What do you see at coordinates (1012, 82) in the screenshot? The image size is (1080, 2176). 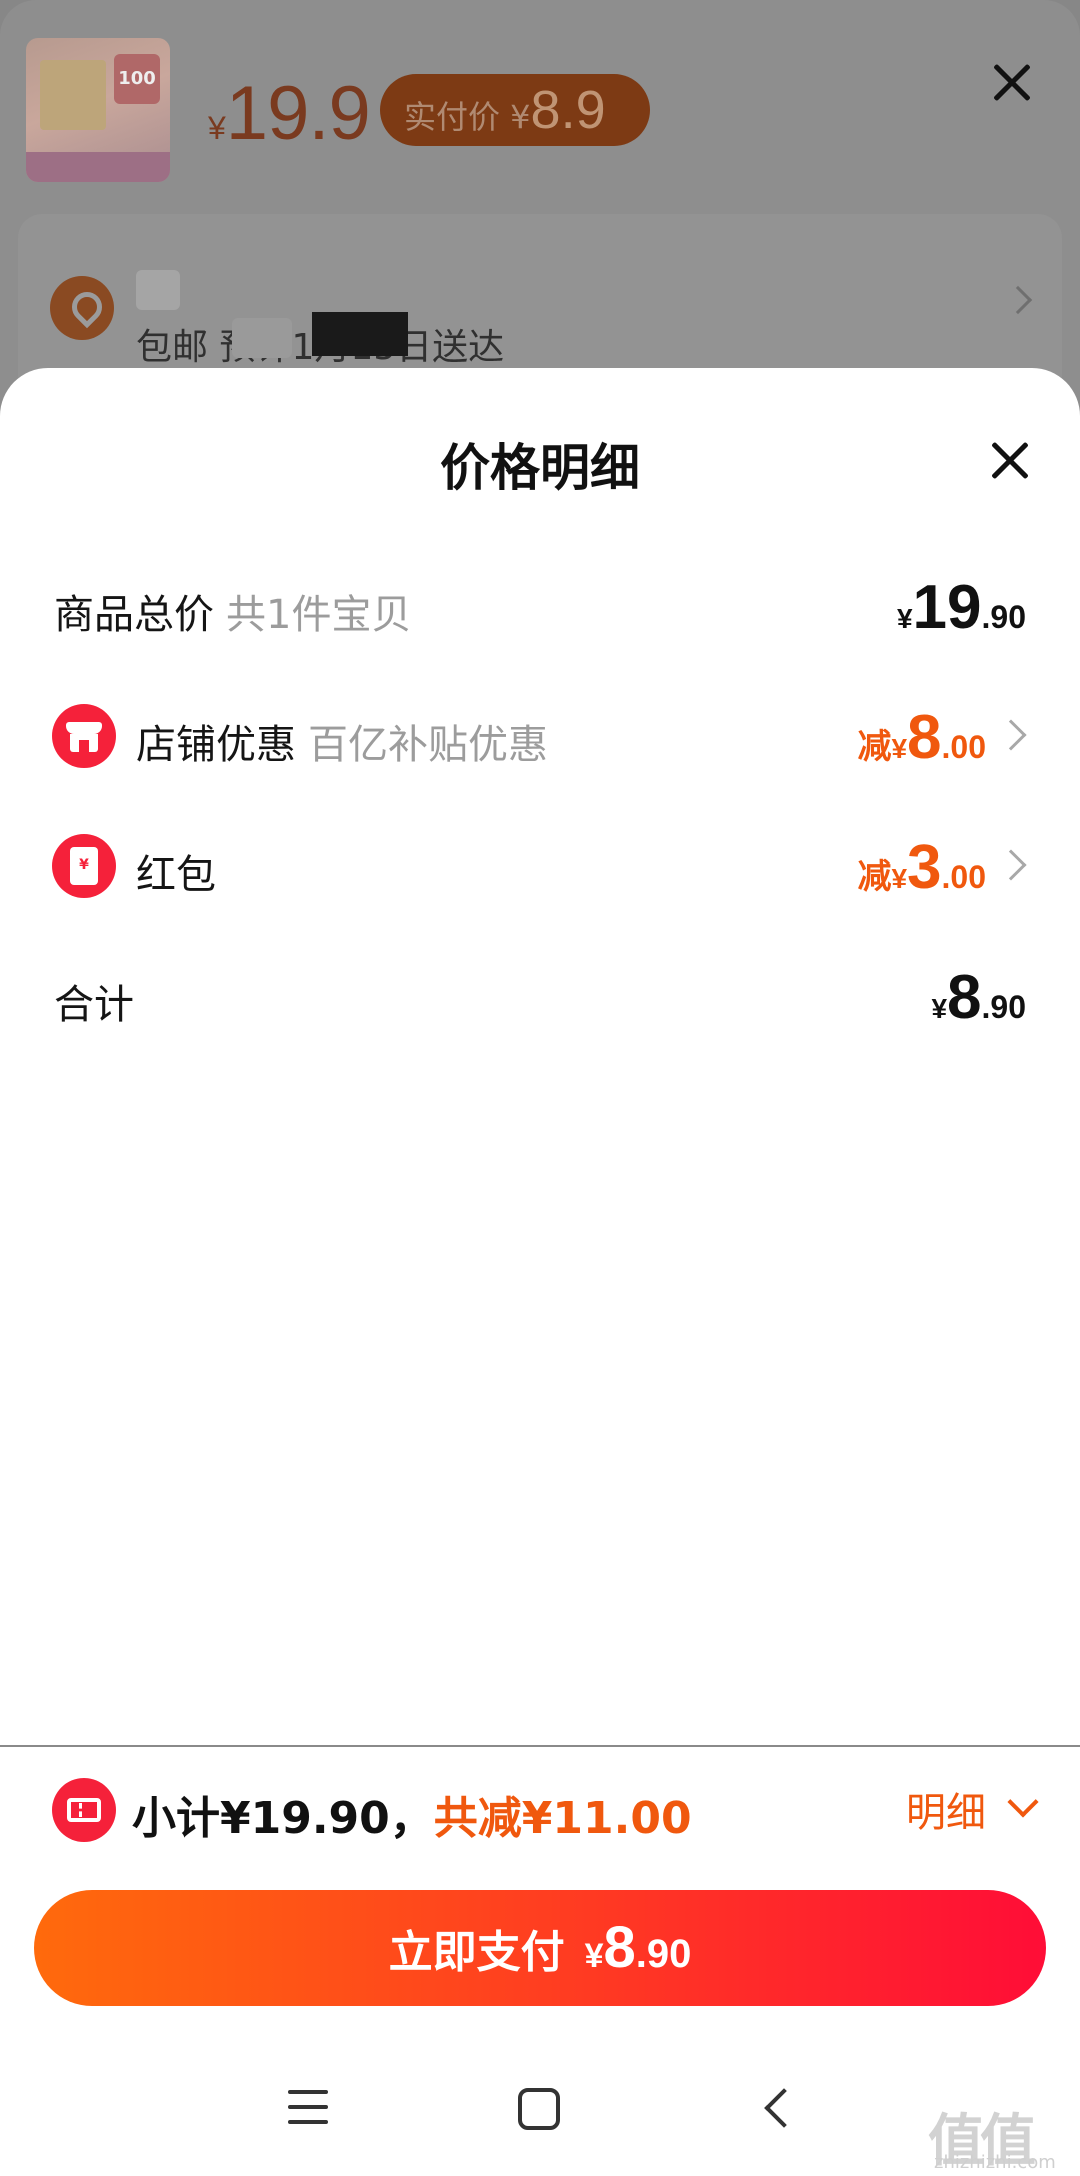 I see `background-close-icon` at bounding box center [1012, 82].